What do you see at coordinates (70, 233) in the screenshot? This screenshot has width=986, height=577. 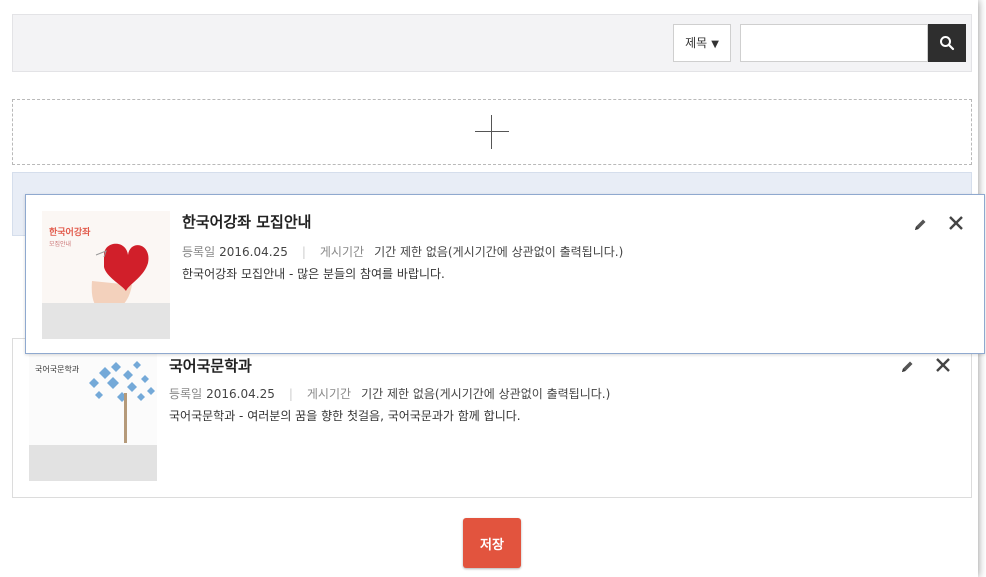 I see `thumbnail-caption: 한국어강좌` at bounding box center [70, 233].